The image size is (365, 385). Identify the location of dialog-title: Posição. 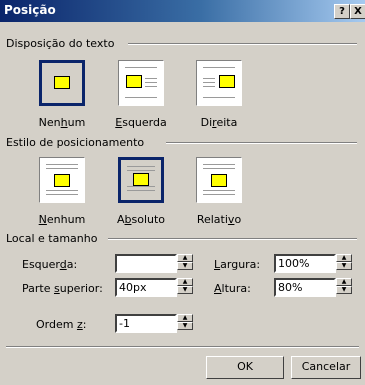
(30, 10).